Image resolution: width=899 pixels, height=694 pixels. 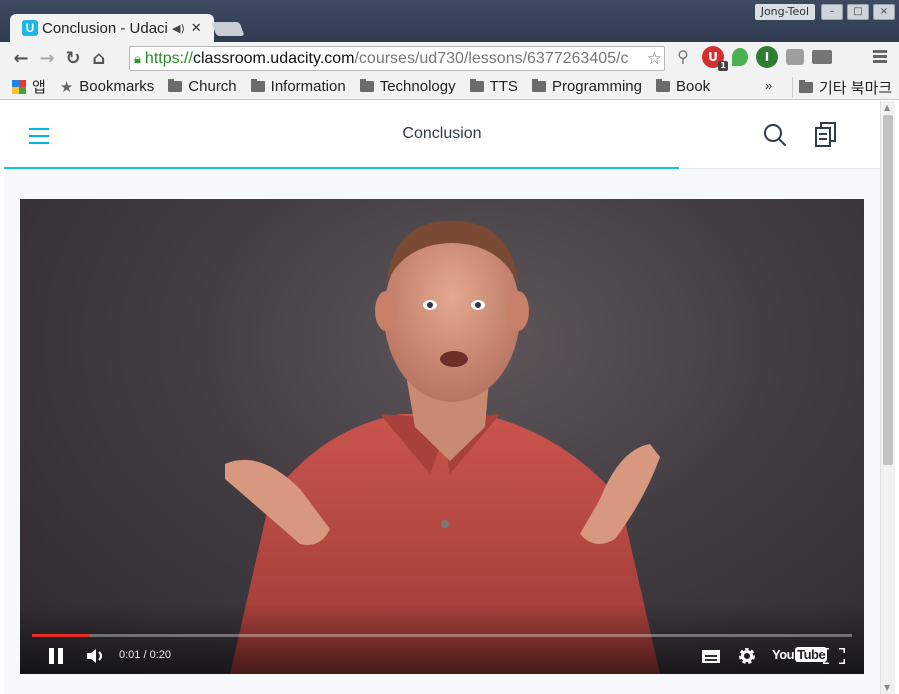 I want to click on notes-icon, so click(x=826, y=135).